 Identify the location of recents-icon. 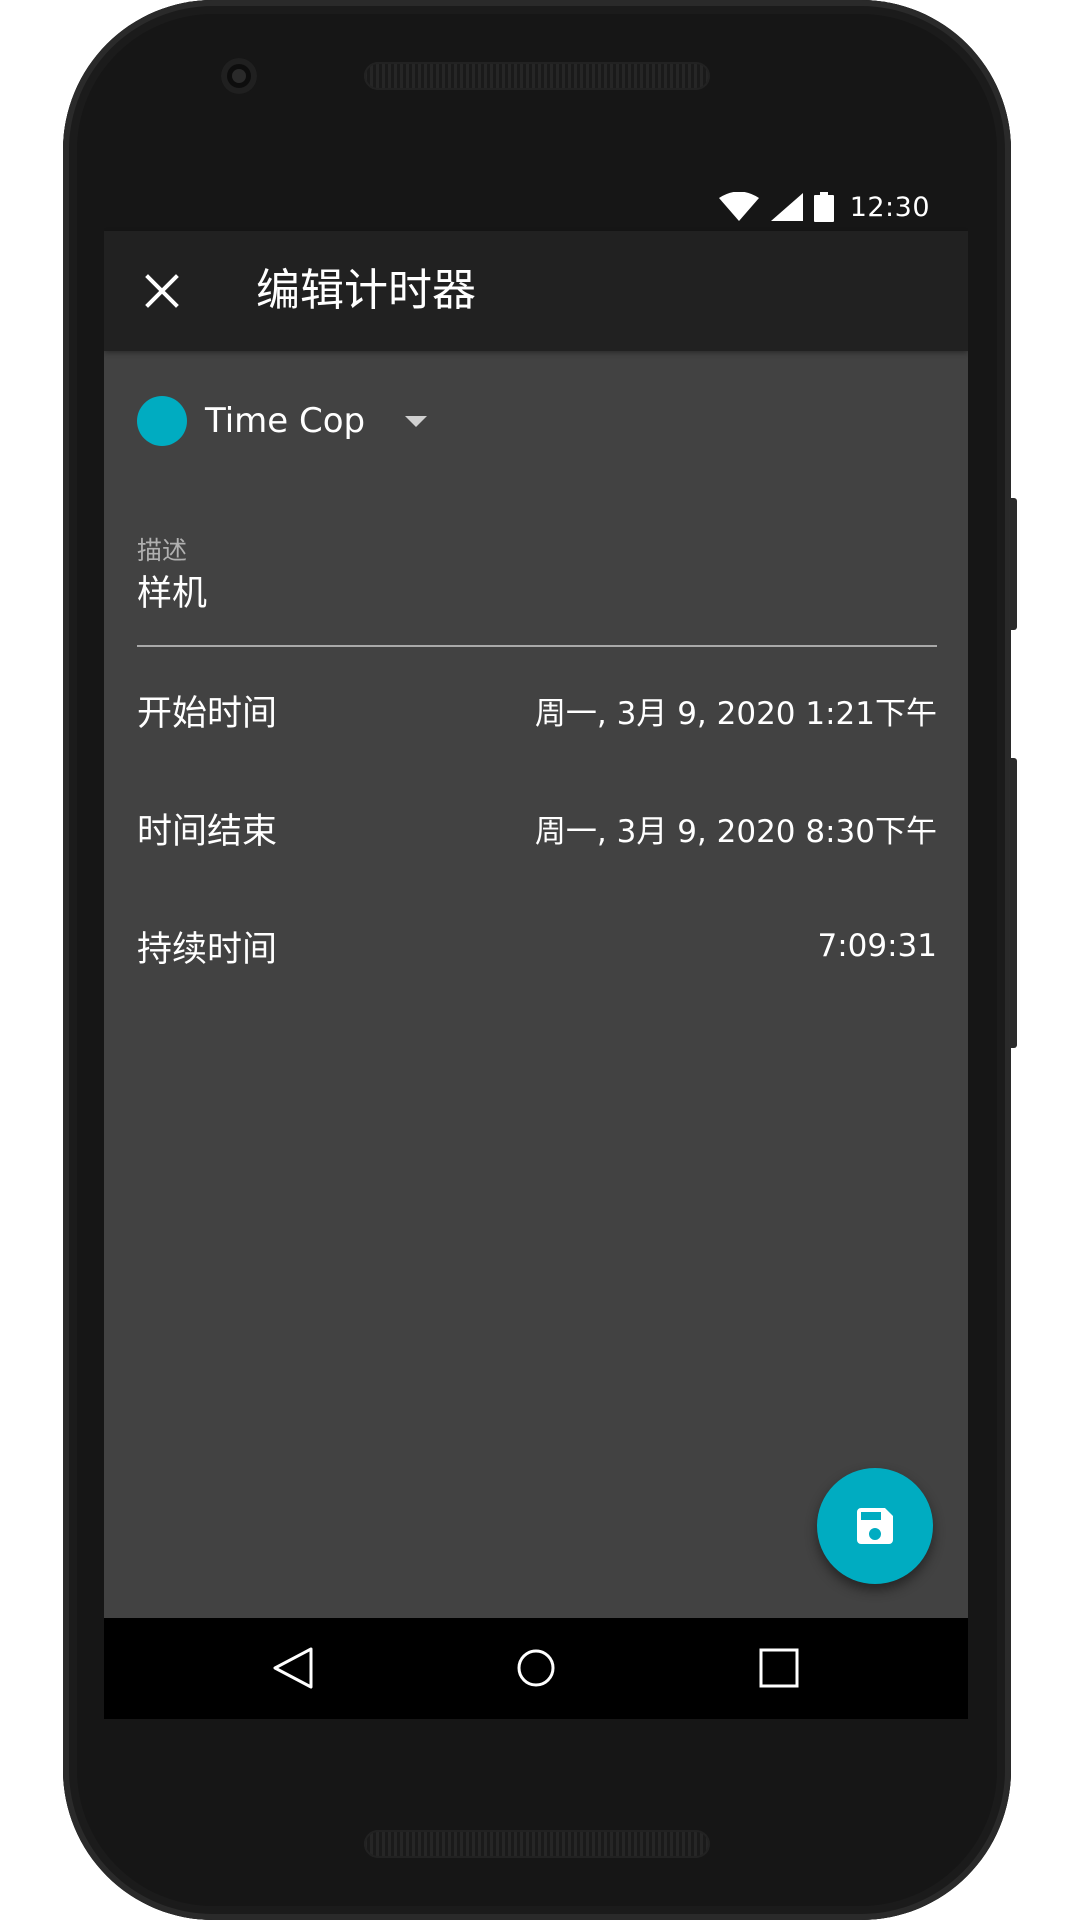
(779, 1668).